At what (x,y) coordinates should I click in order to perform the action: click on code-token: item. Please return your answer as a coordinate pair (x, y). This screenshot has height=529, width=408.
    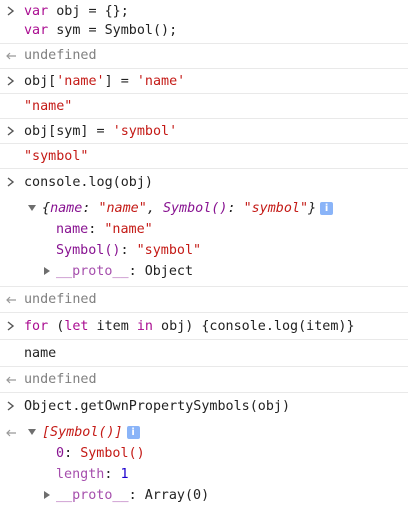
    Looking at the image, I should click on (112, 326).